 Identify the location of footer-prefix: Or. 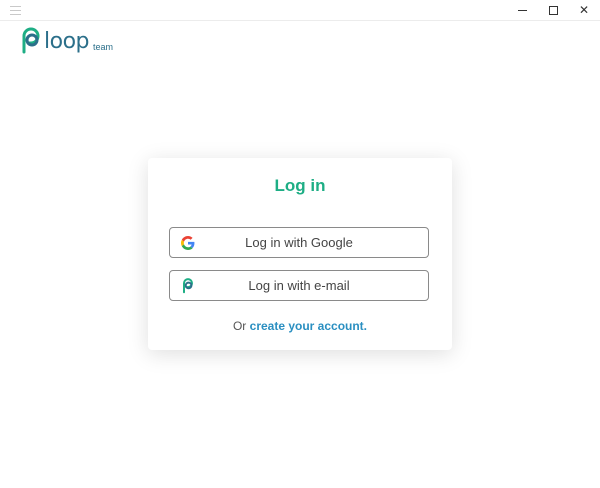
(241, 326).